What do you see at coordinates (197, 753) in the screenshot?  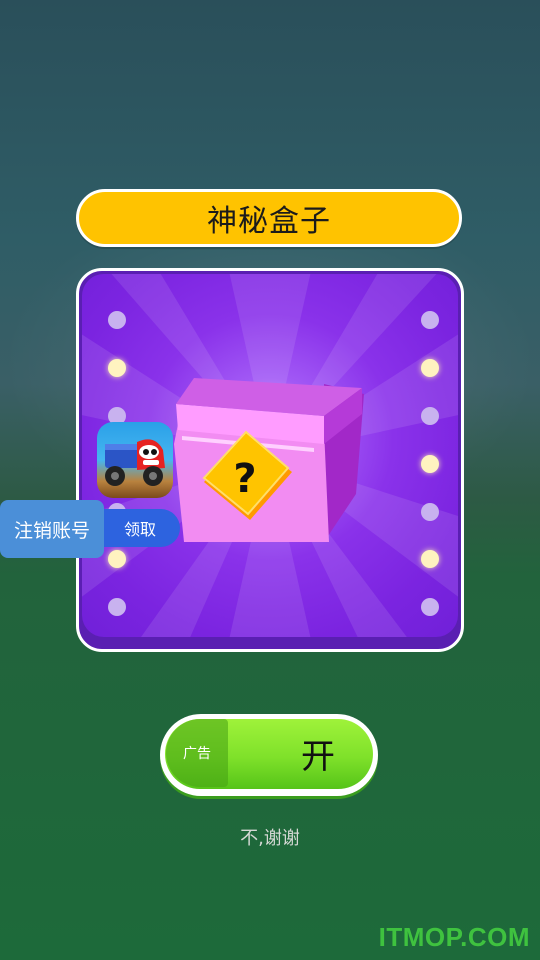 I see `ad-tag: 广告` at bounding box center [197, 753].